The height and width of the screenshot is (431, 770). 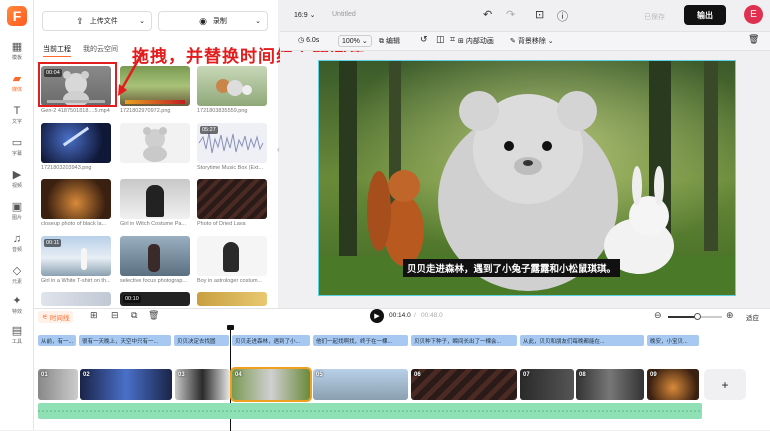 I want to click on rail-item-text: T 文字, so click(x=17, y=115).